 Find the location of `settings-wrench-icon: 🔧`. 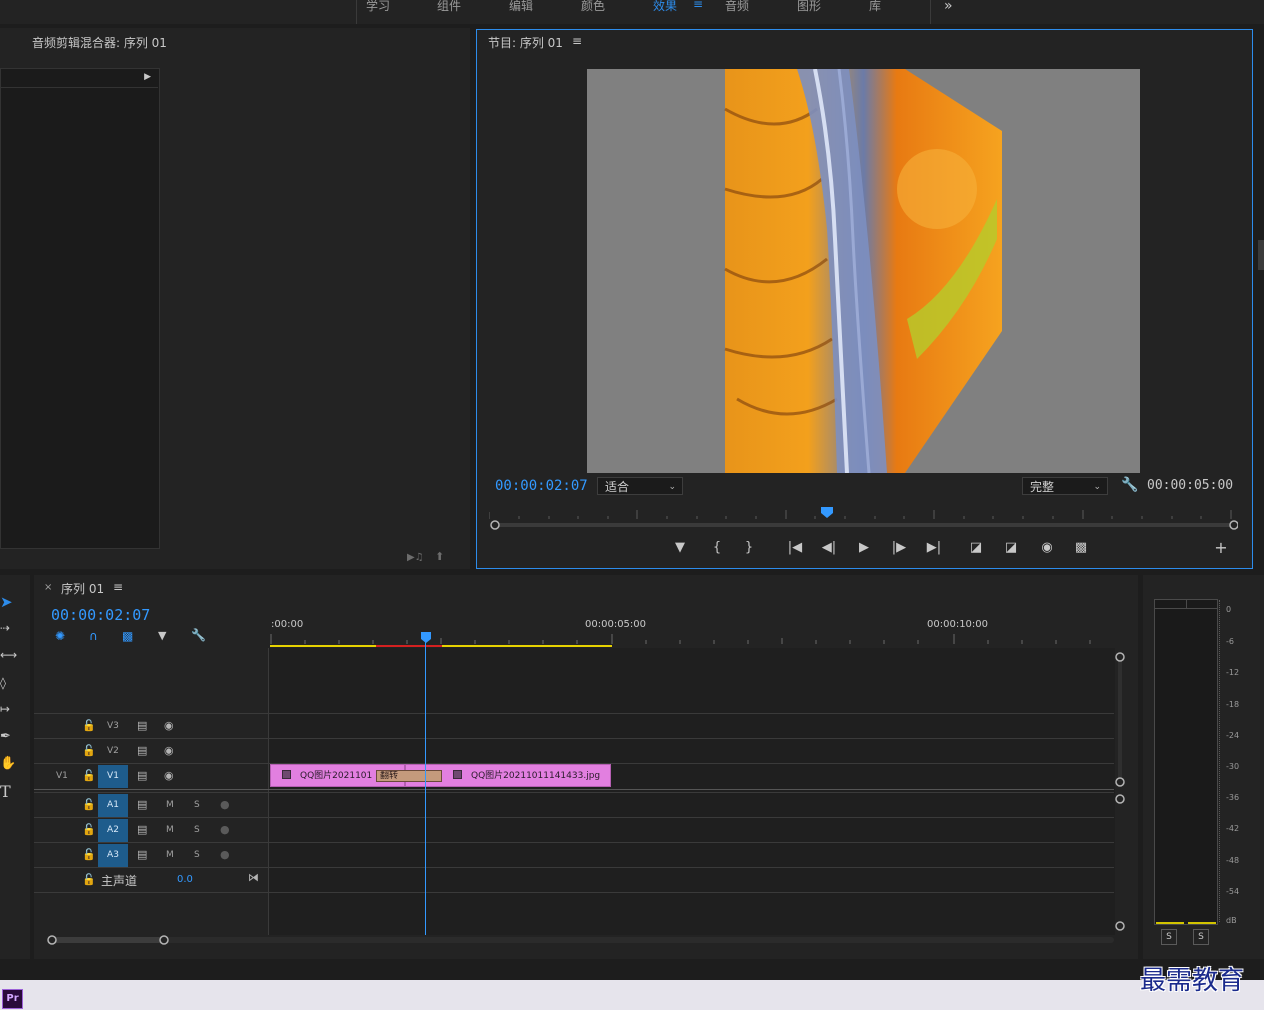

settings-wrench-icon: 🔧 is located at coordinates (1129, 485).